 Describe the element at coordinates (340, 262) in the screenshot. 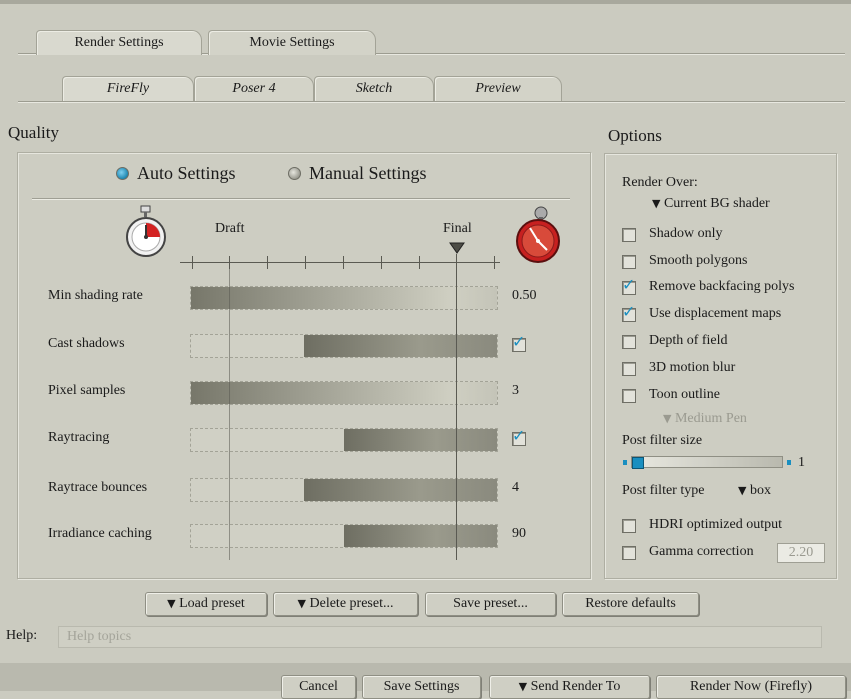

I see `quality-ruler` at that location.